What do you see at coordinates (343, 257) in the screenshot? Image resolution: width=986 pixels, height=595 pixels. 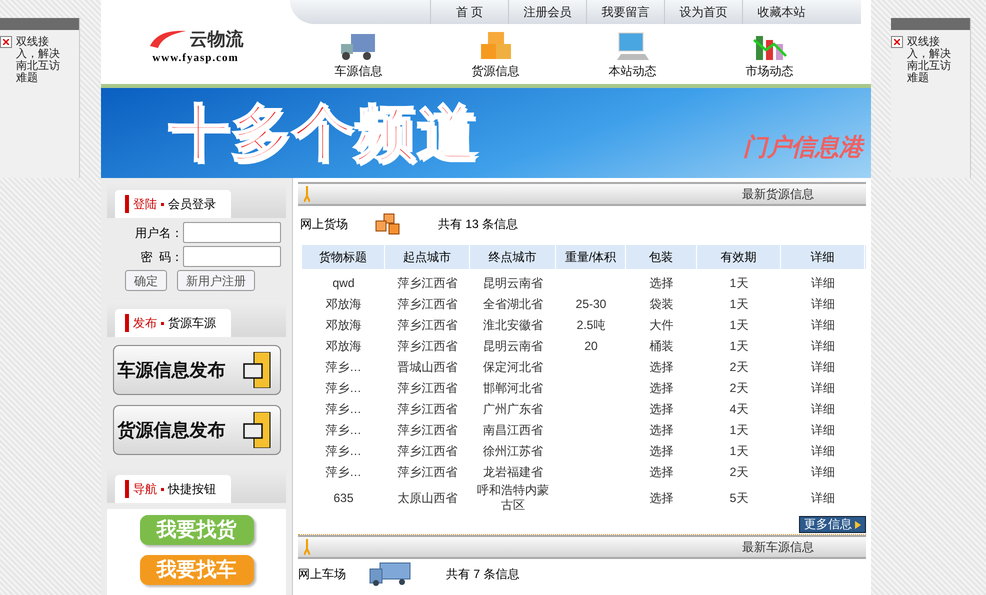 I see `column-header: 货物标题` at bounding box center [343, 257].